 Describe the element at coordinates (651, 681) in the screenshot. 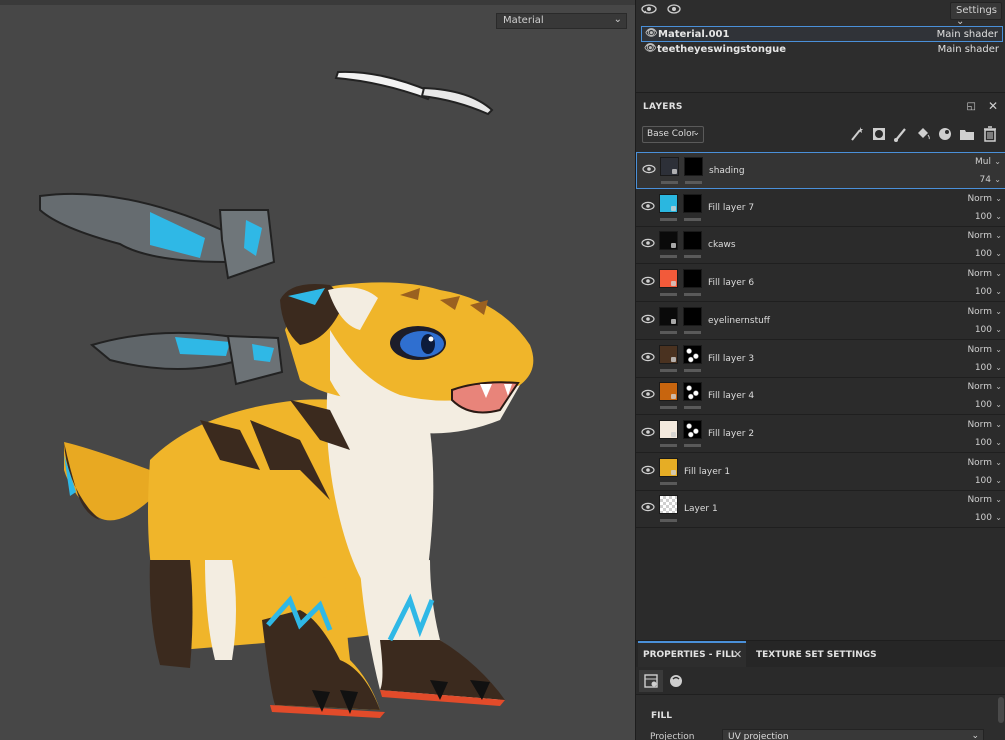

I see `fill-settings-icon` at that location.